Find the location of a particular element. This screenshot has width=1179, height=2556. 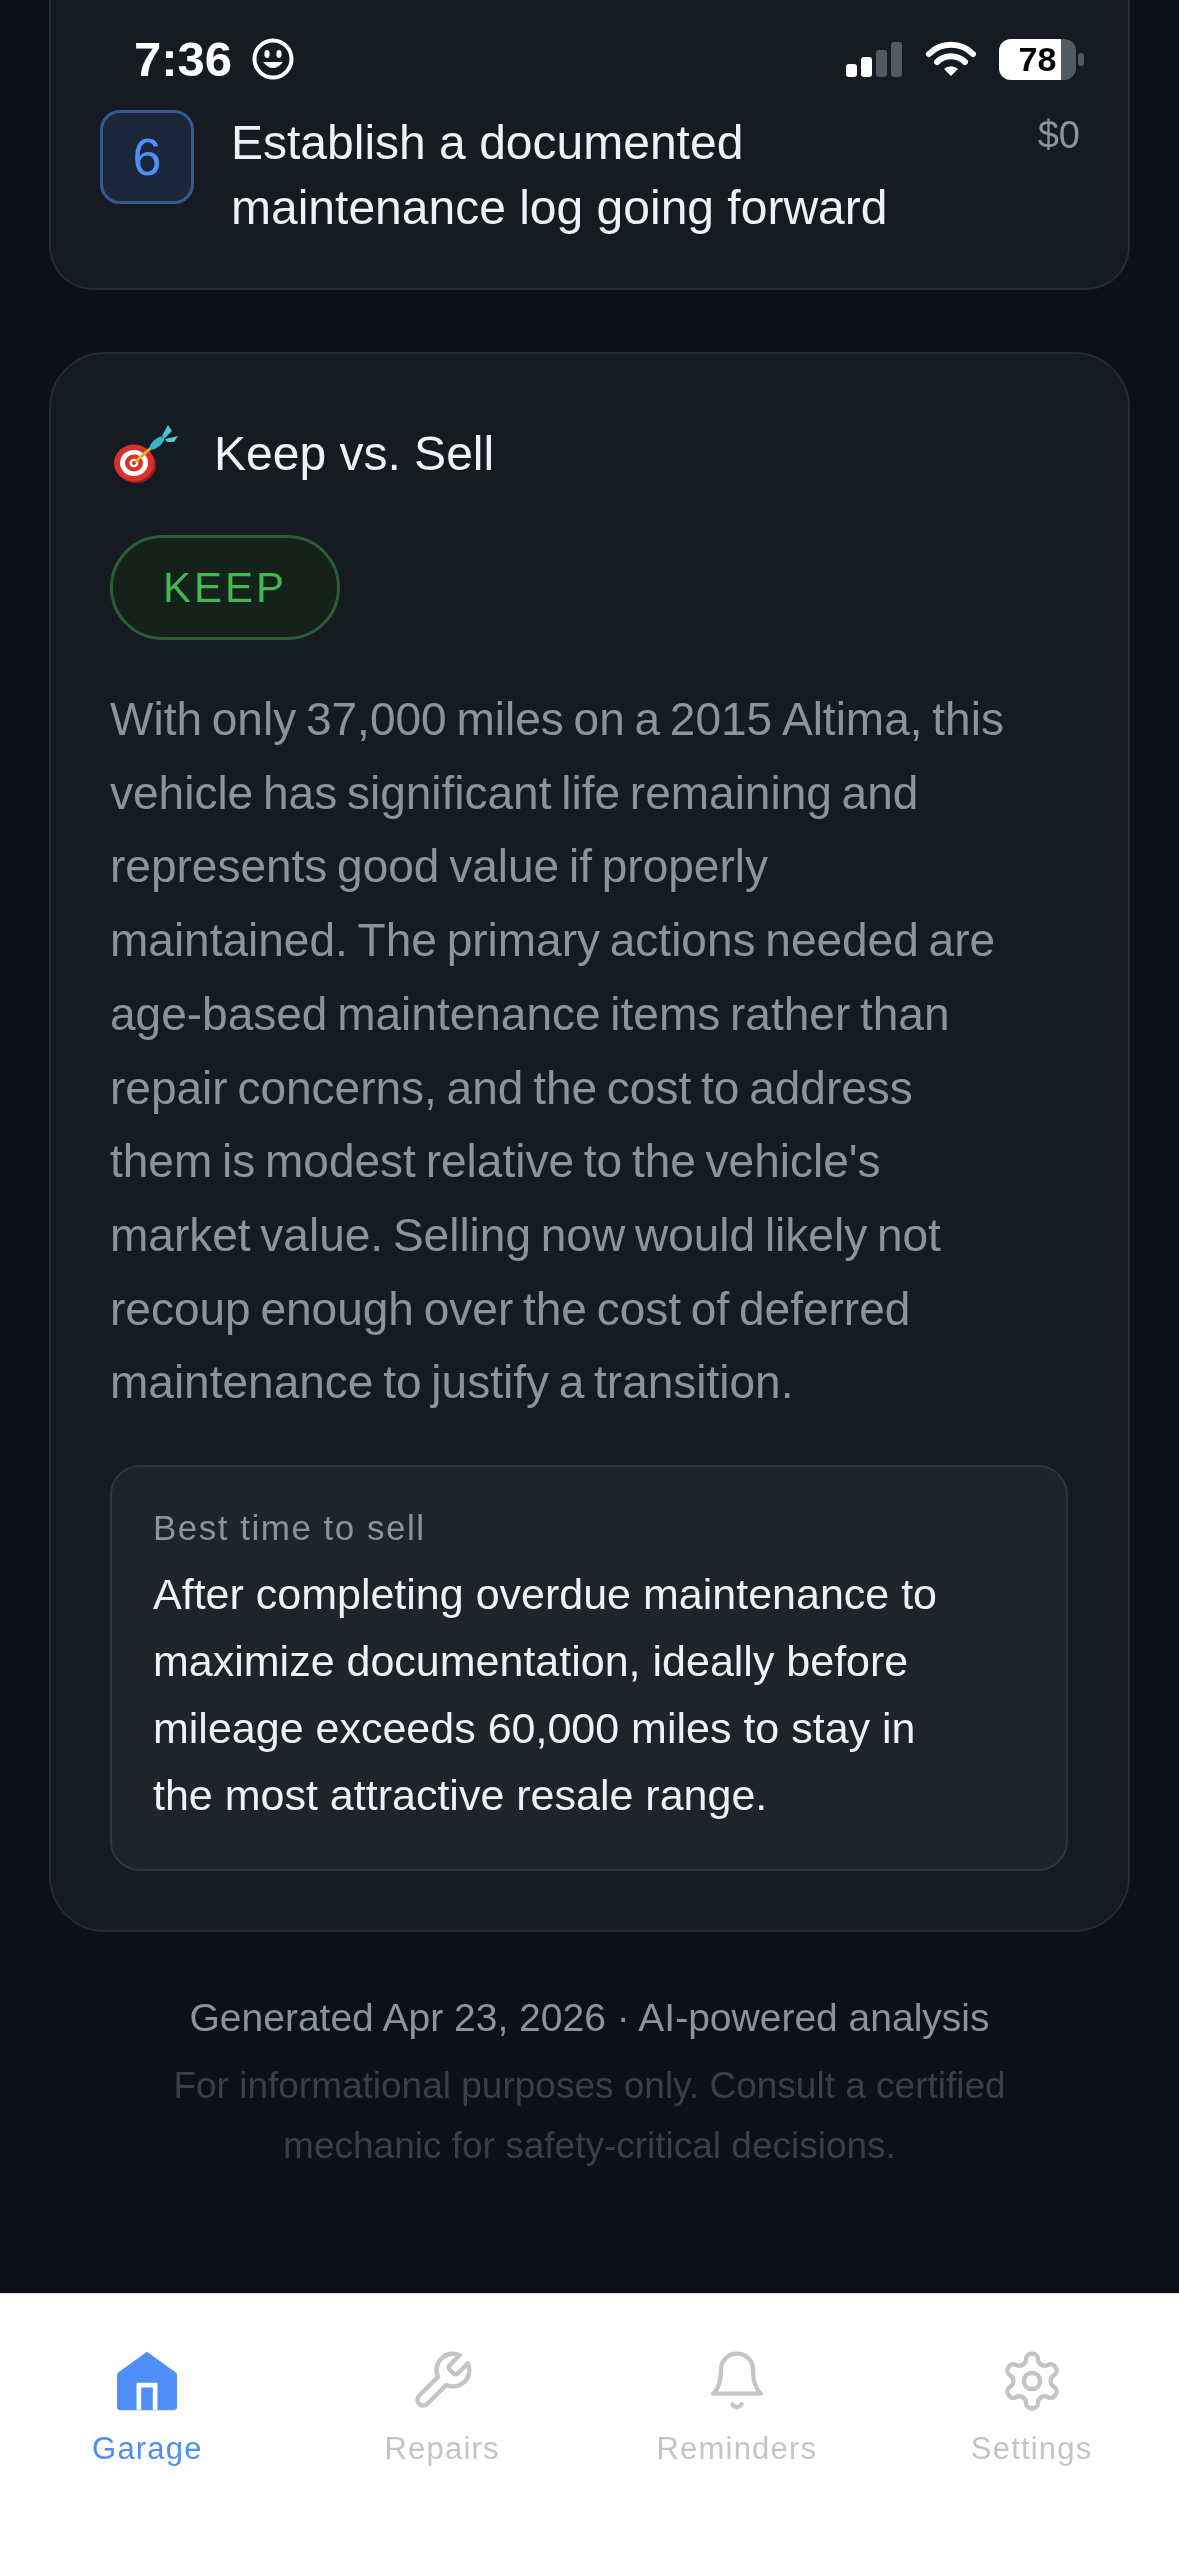

bell-icon is located at coordinates (736, 2381).